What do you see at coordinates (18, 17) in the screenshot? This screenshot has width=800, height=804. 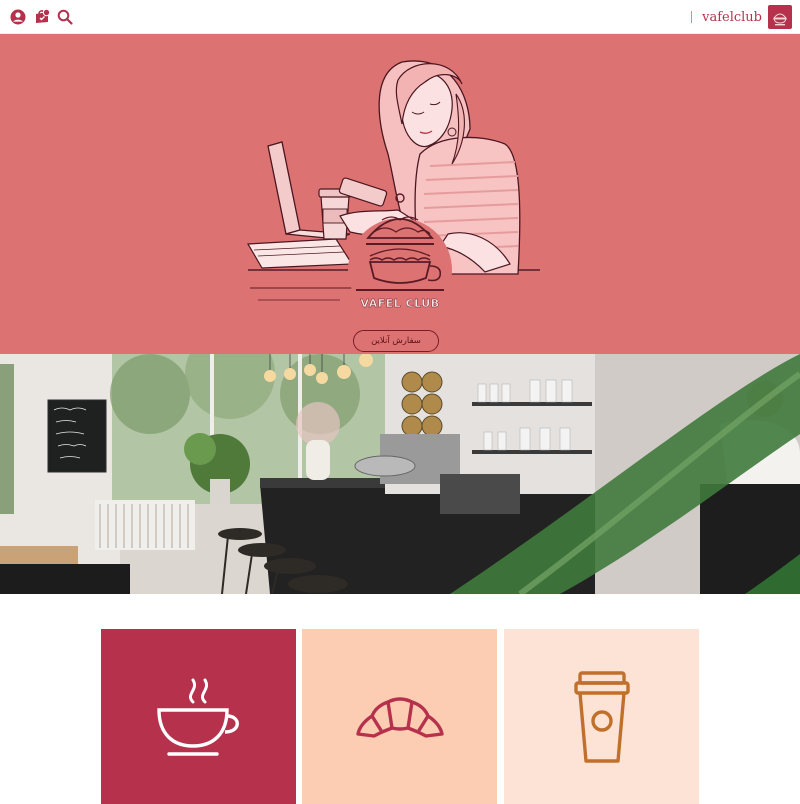 I see `account-icon` at bounding box center [18, 17].